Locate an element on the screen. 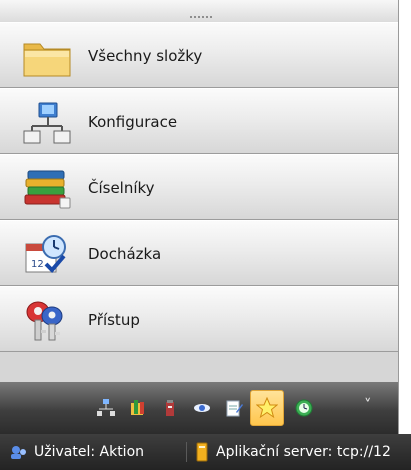  keys-icon is located at coordinates (47, 321).